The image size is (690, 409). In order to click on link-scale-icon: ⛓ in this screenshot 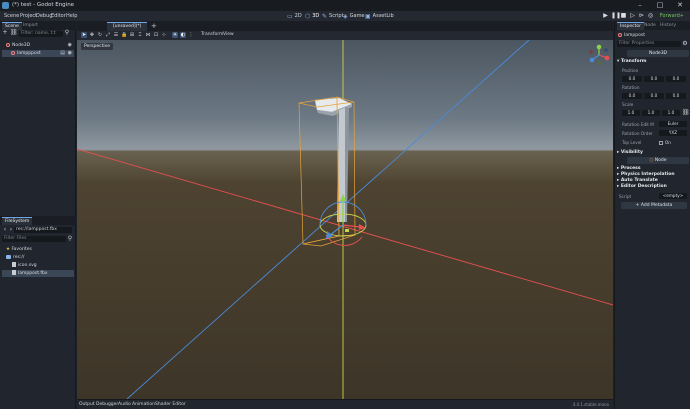, I will do `click(686, 113)`.